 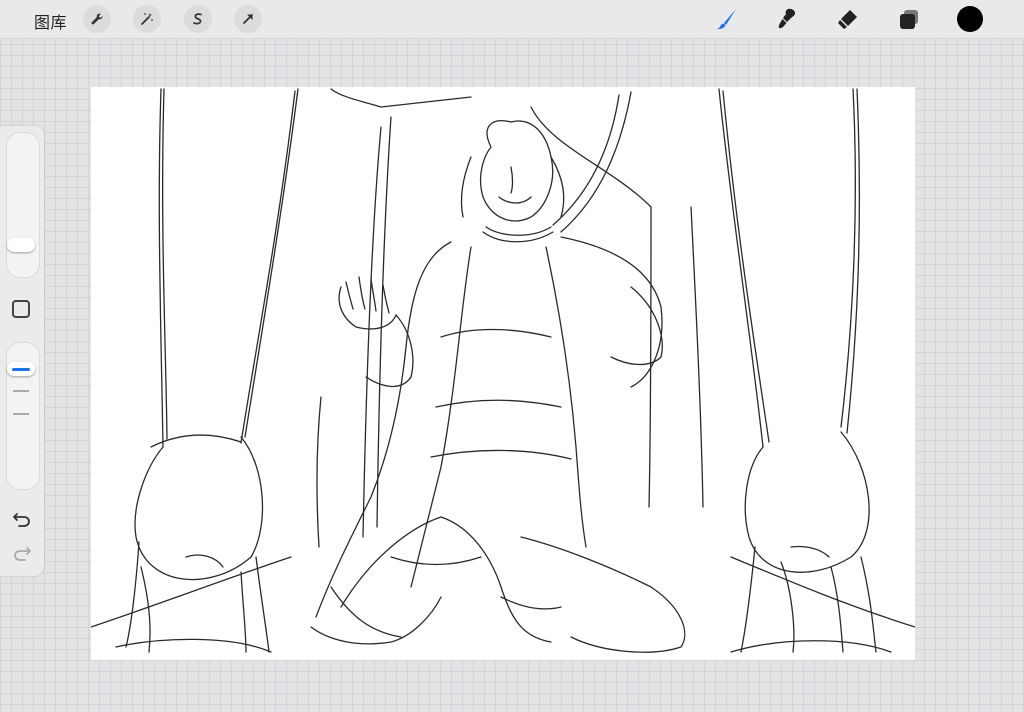 I want to click on gallery-button: 图库, so click(x=50, y=21).